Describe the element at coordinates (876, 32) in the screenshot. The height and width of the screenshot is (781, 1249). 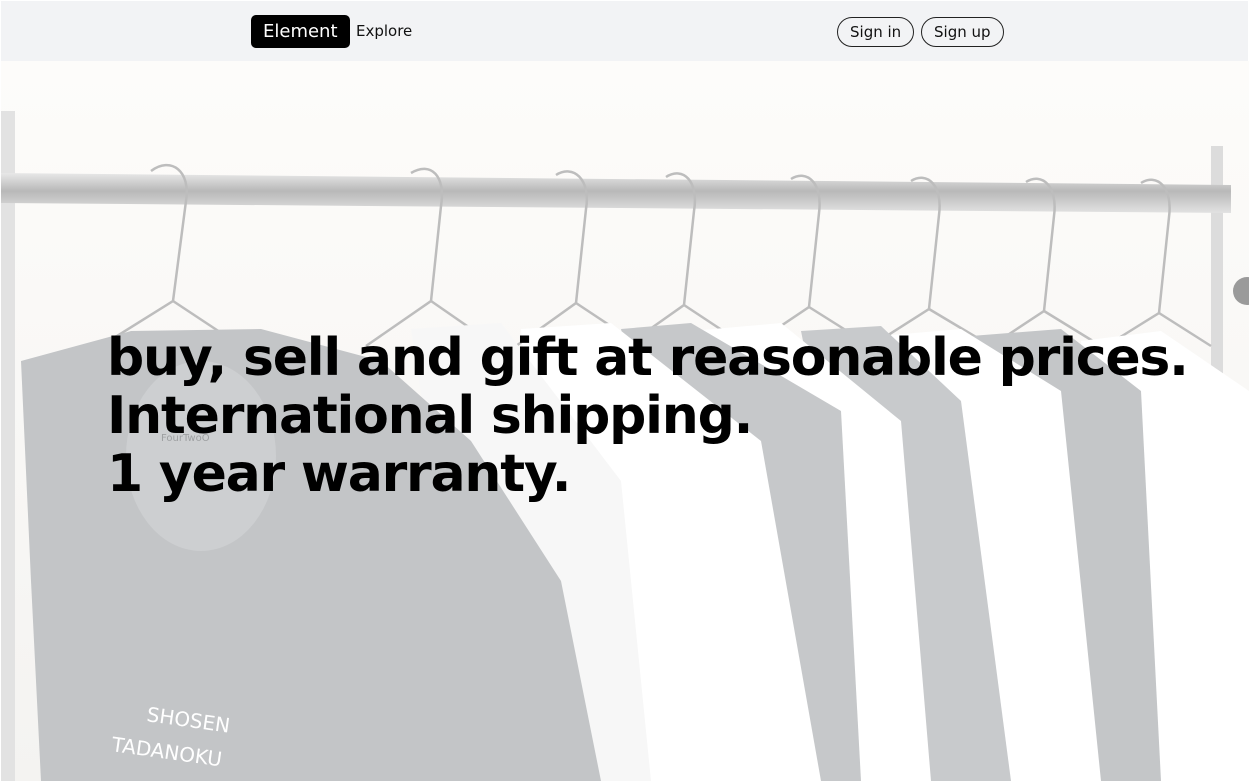
I see `sign-in-button: Sign in` at that location.